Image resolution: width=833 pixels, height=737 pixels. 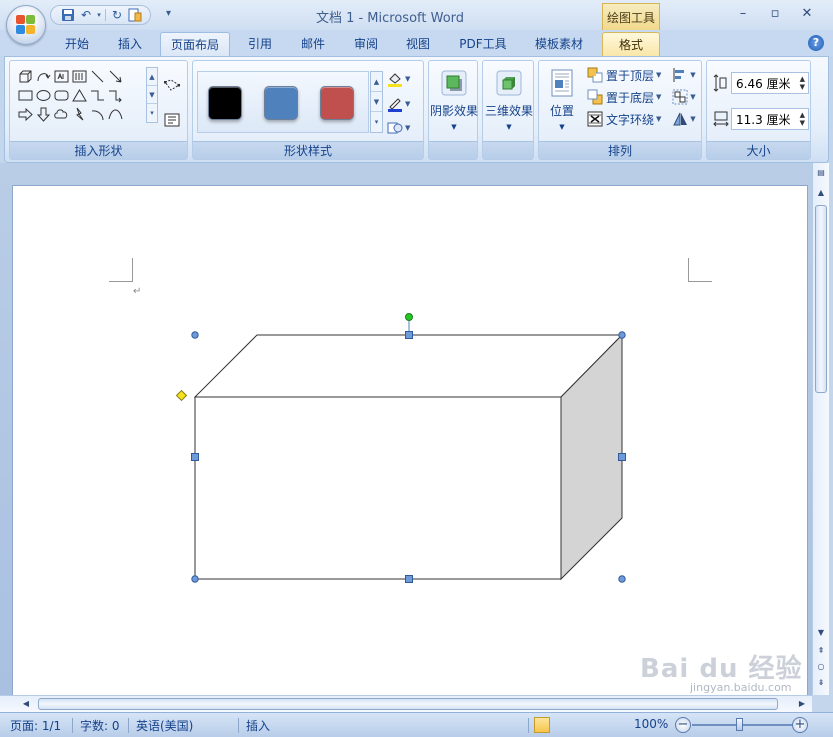 I want to click on vertical-text-box-icon, so click(x=79, y=76).